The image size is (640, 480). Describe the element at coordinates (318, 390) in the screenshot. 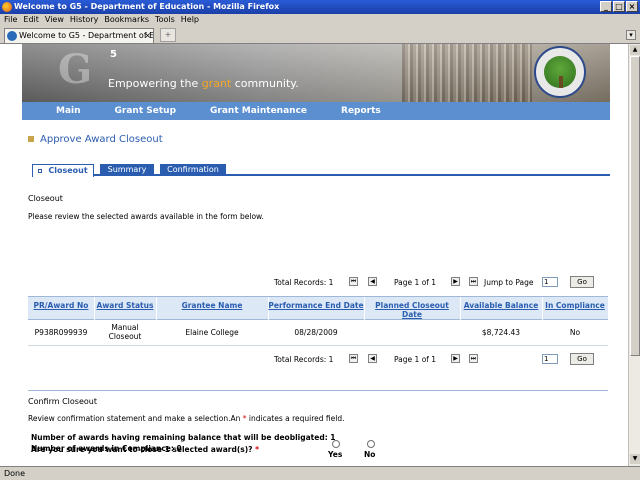

I see `section-divider` at that location.